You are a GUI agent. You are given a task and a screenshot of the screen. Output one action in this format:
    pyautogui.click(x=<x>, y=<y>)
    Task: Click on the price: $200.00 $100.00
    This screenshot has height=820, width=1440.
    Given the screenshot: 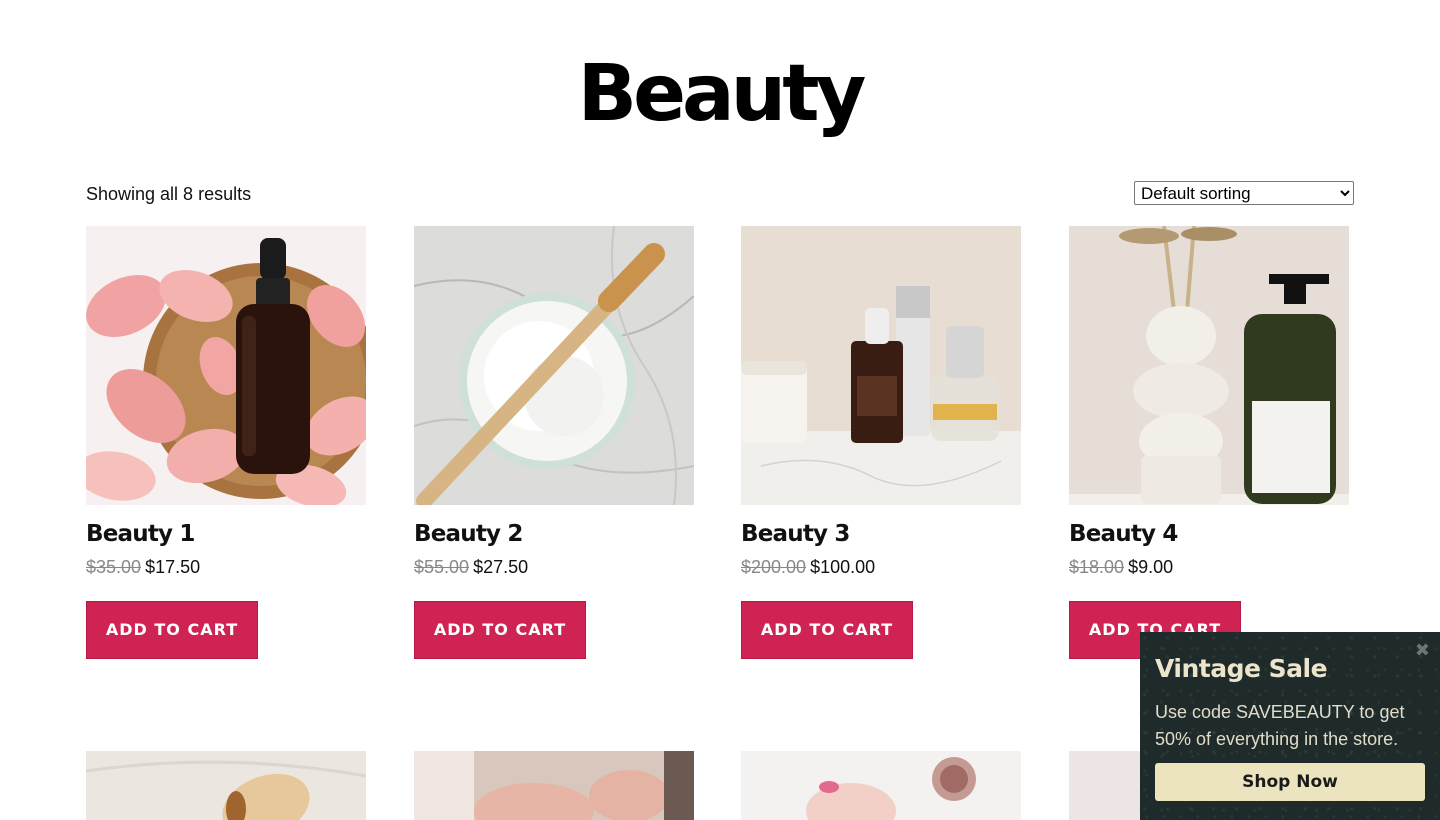 What is the action you would take?
    pyautogui.click(x=881, y=567)
    